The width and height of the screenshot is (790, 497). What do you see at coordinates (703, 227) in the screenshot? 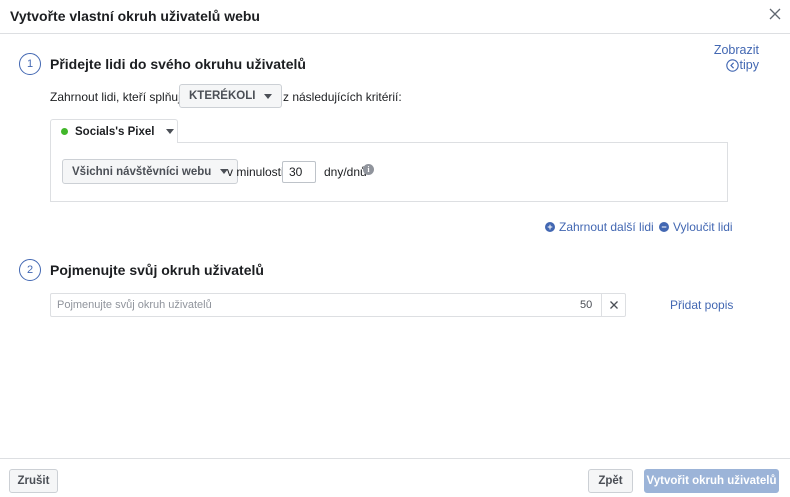
I see `exclude-label: Vyloučit lidi` at bounding box center [703, 227].